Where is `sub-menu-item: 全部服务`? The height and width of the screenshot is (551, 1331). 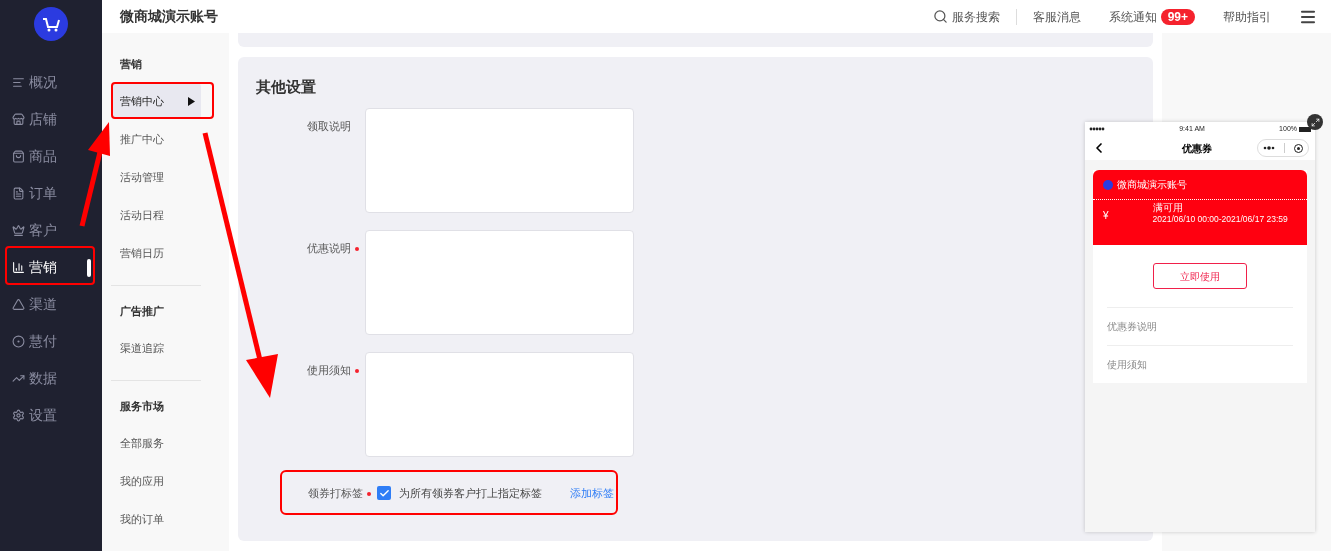 sub-menu-item: 全部服务 is located at coordinates (156, 443).